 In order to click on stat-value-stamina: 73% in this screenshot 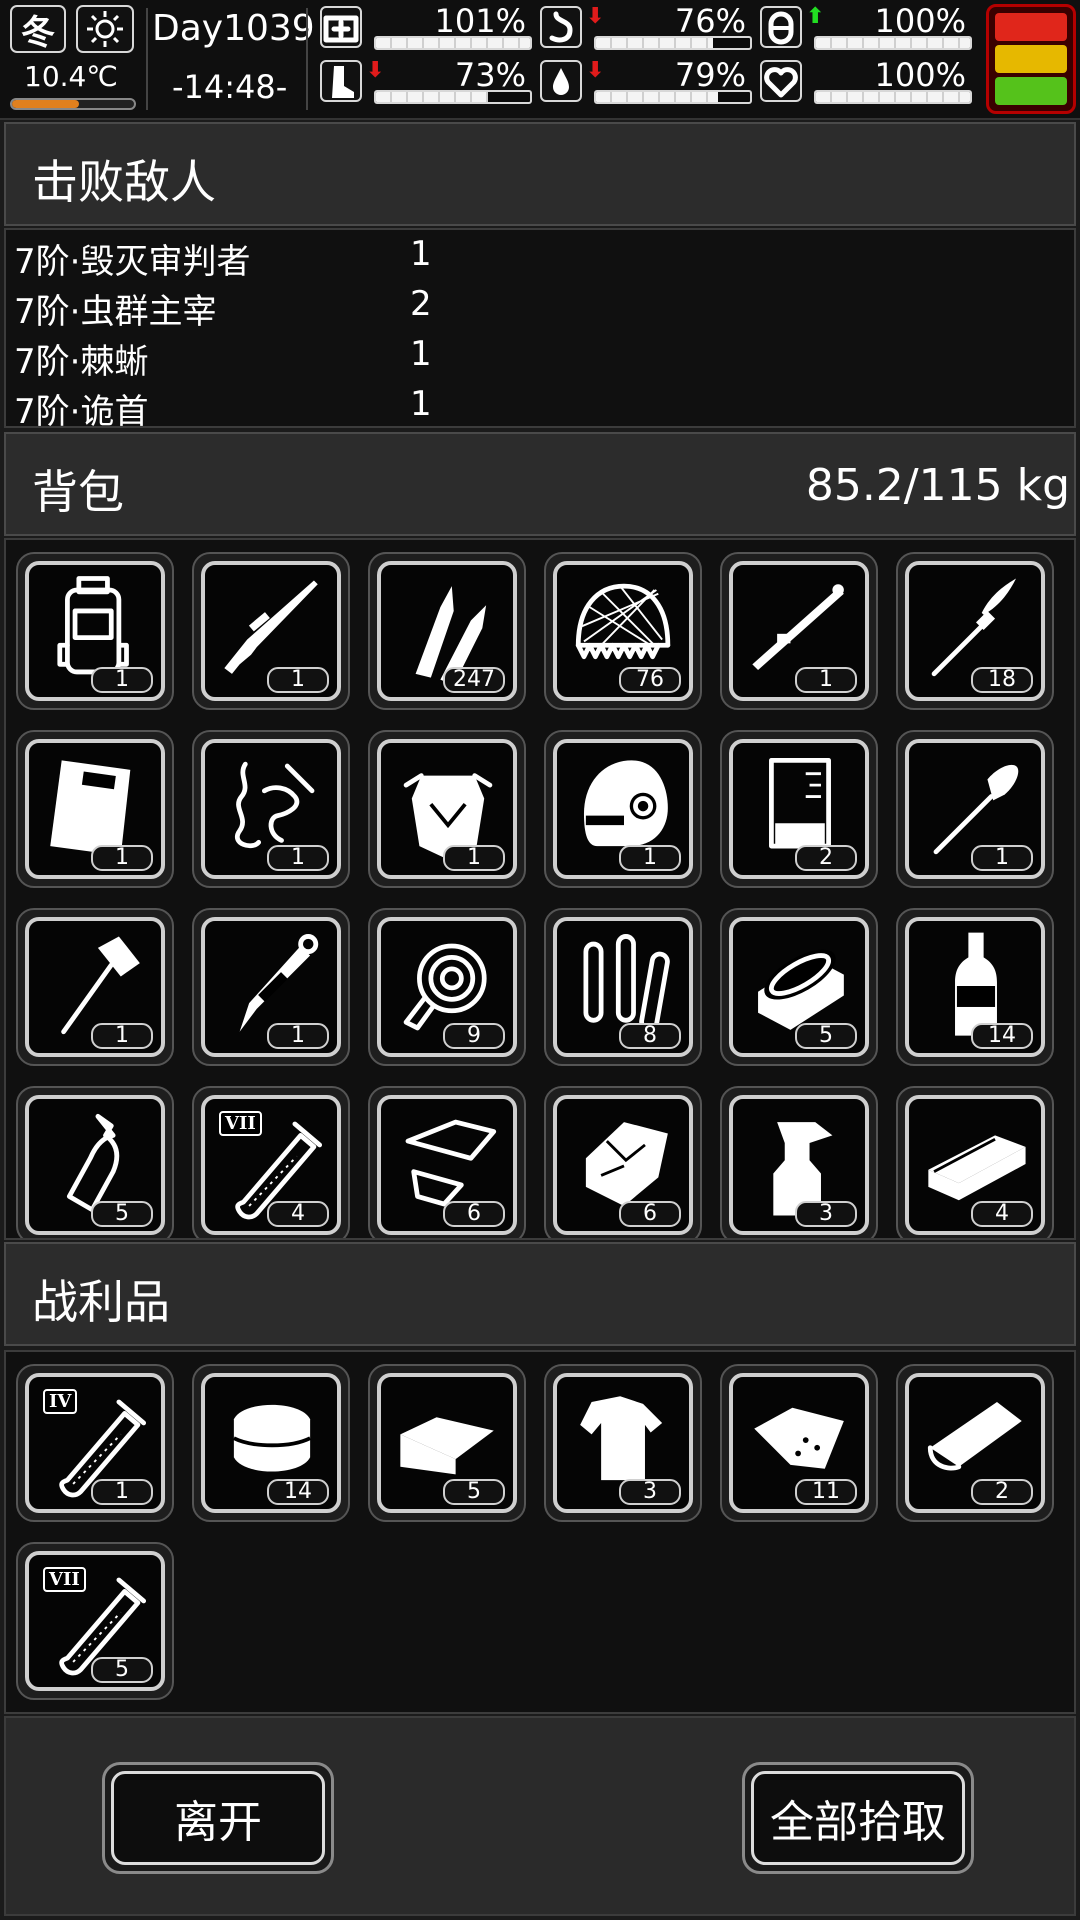, I will do `click(490, 75)`.